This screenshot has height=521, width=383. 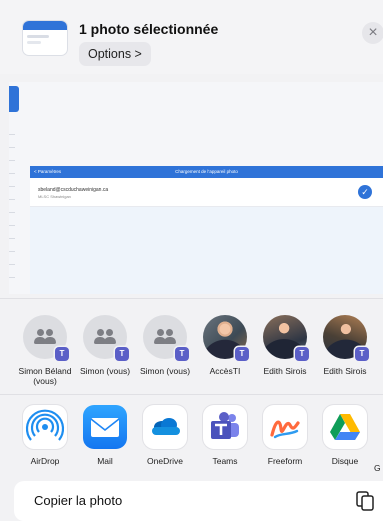 I want to click on person-simon: T Simon (vous), so click(x=105, y=345).